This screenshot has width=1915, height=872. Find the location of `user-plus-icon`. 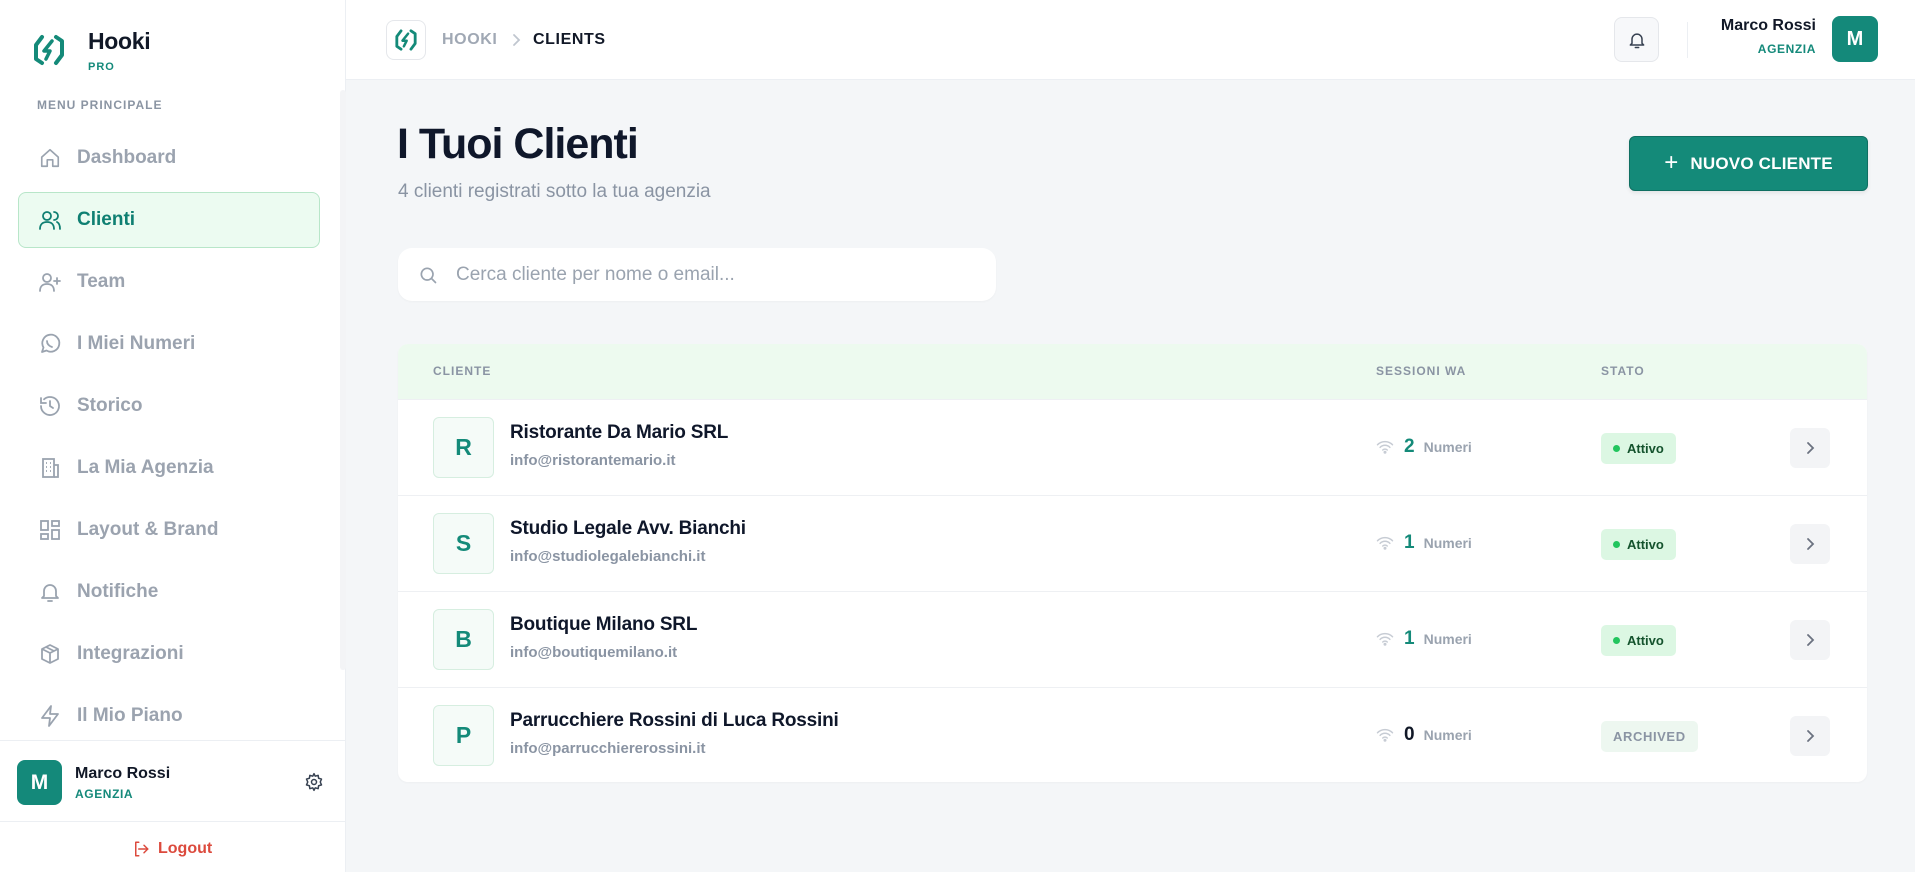

user-plus-icon is located at coordinates (50, 282).